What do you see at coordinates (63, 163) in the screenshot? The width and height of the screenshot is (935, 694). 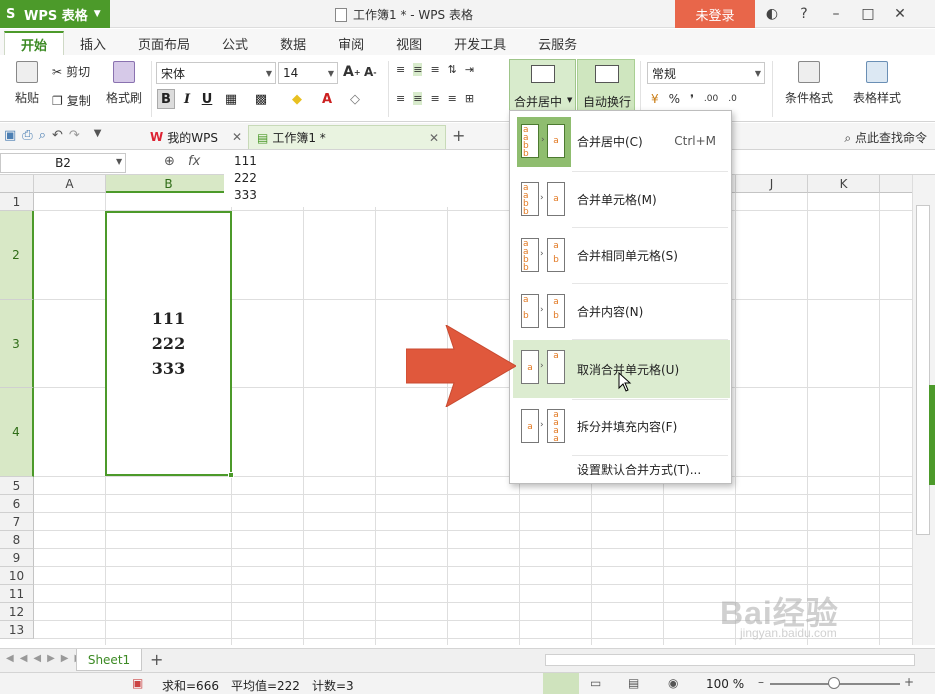 I see `name-box: B2` at bounding box center [63, 163].